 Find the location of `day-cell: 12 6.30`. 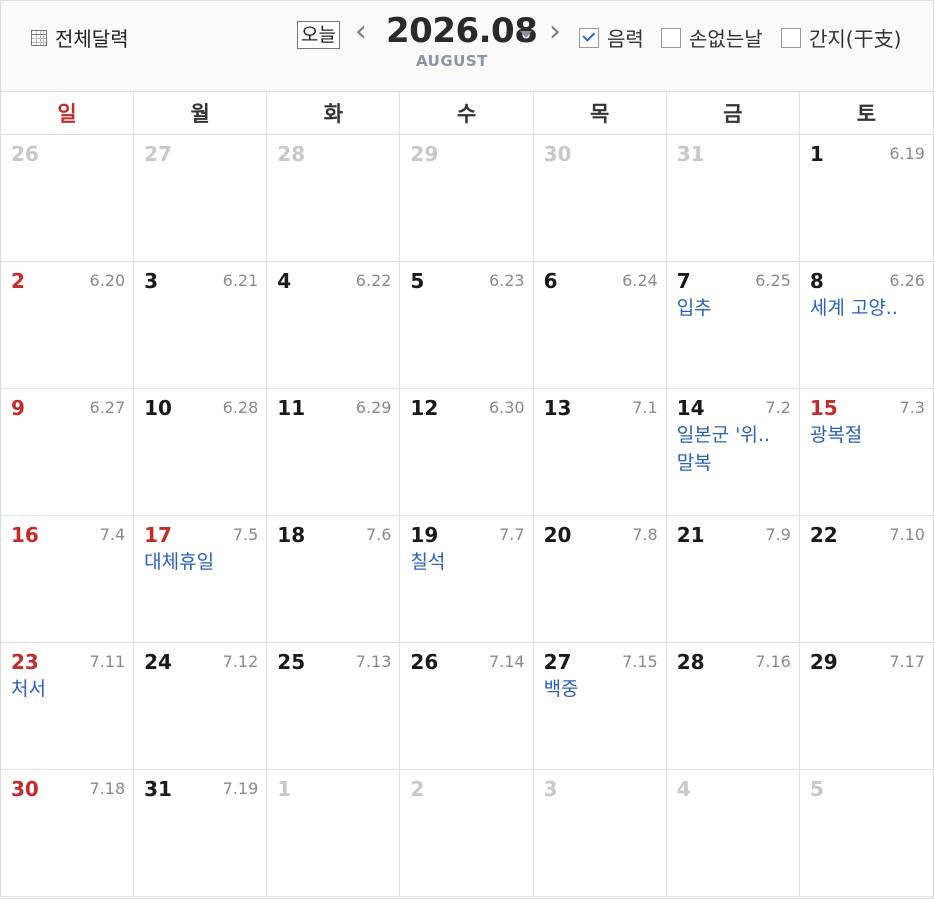

day-cell: 12 6.30 is located at coordinates (467, 452).